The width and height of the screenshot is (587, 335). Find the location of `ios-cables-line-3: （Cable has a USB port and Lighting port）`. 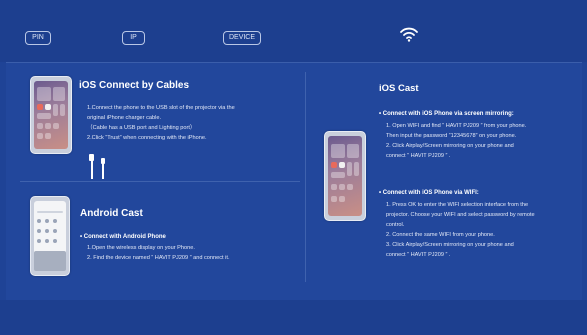

ios-cables-line-3: （Cable has a USB port and Lighting port） is located at coordinates (141, 128).